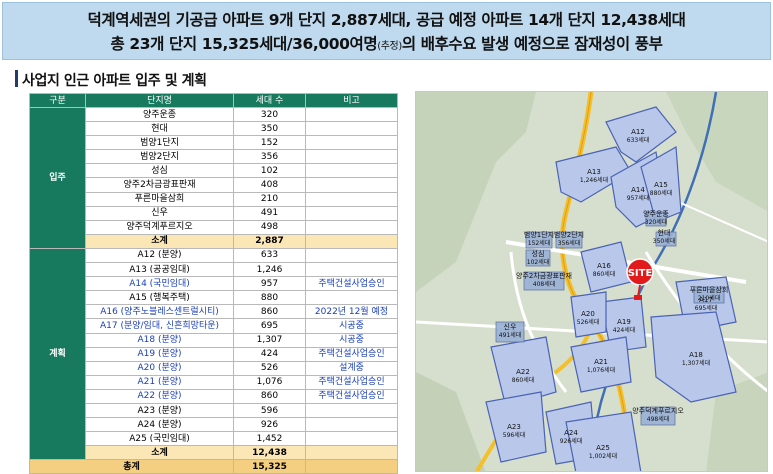 The height and width of the screenshot is (474, 773). I want to click on group-label: 계획, so click(57, 354).